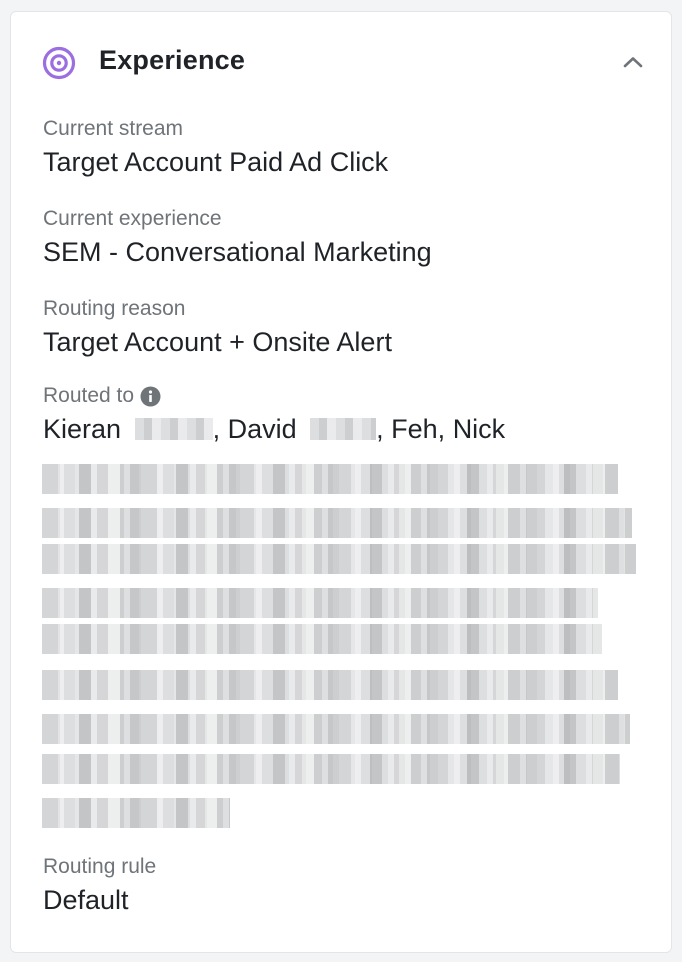 This screenshot has width=682, height=962. What do you see at coordinates (262, 429) in the screenshot?
I see `routed-person: David` at bounding box center [262, 429].